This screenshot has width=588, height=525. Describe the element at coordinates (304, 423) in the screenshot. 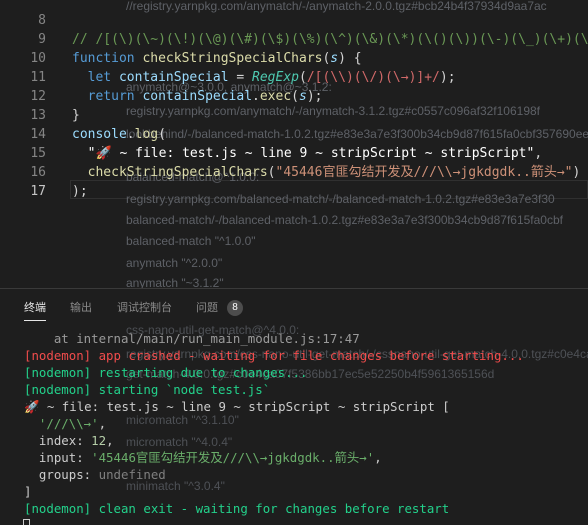

I see `terminal-line: '///\\→',` at that location.